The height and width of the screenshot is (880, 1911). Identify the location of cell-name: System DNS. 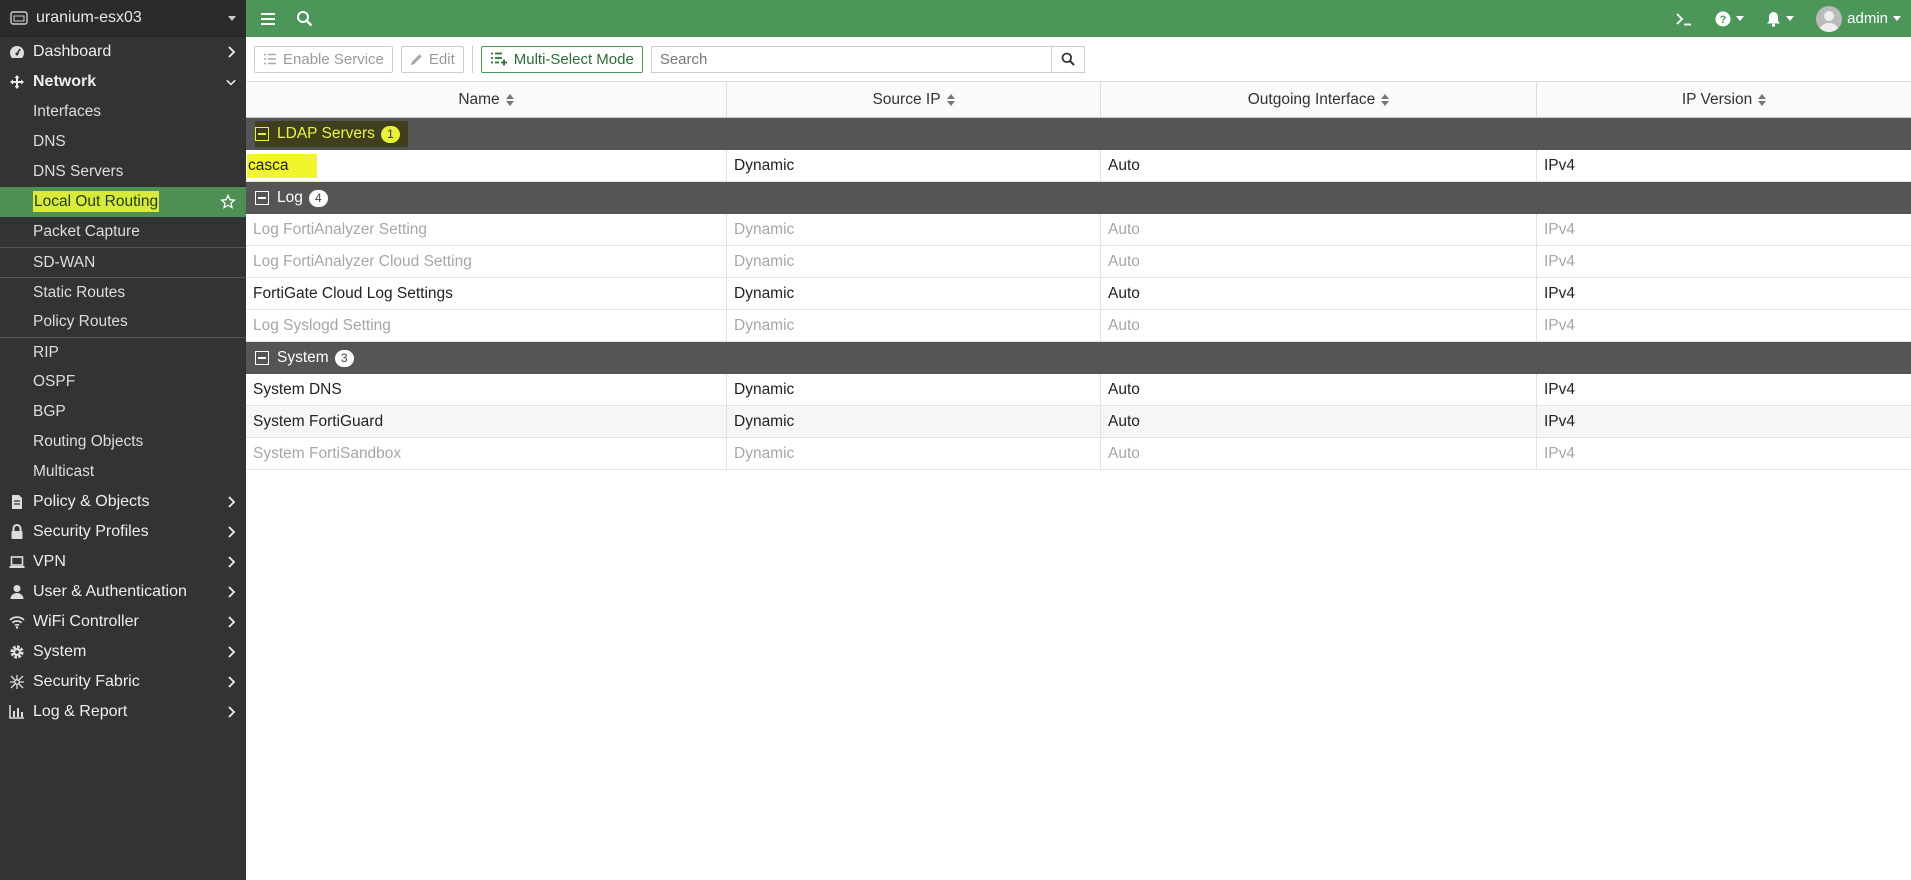
(486, 389).